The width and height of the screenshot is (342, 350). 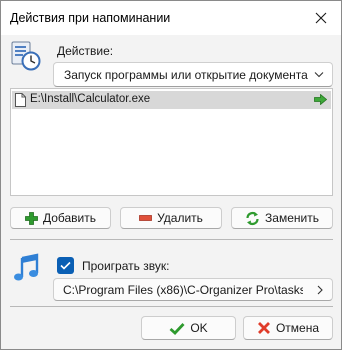 What do you see at coordinates (252, 218) in the screenshot?
I see `refresh-icon` at bounding box center [252, 218].